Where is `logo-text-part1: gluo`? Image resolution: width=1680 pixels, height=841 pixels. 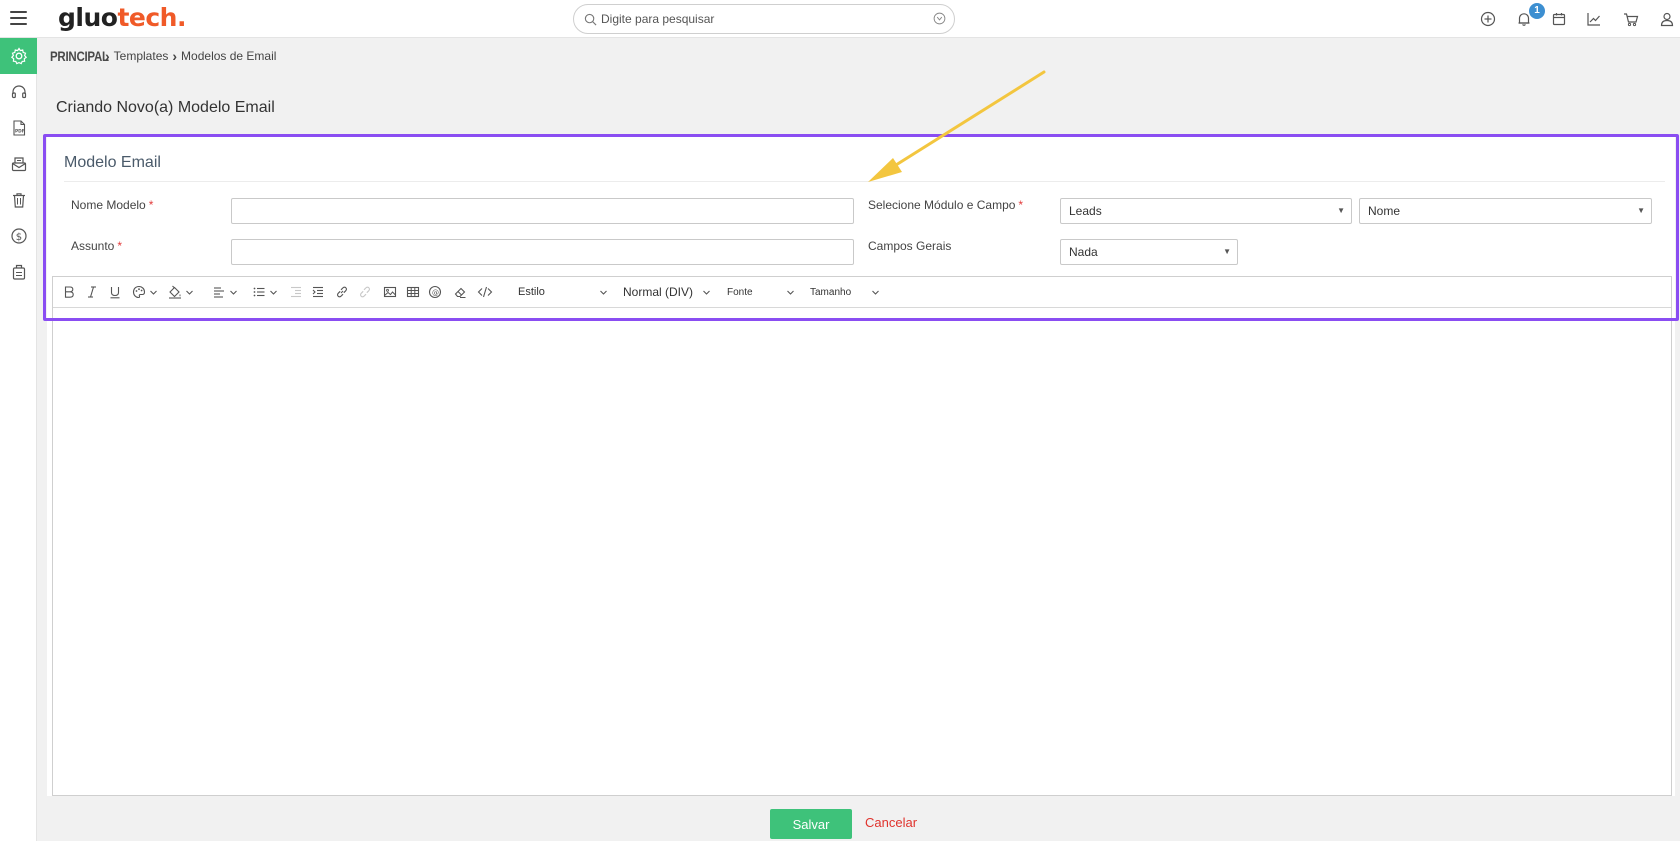 logo-text-part1: gluo is located at coordinates (88, 17).